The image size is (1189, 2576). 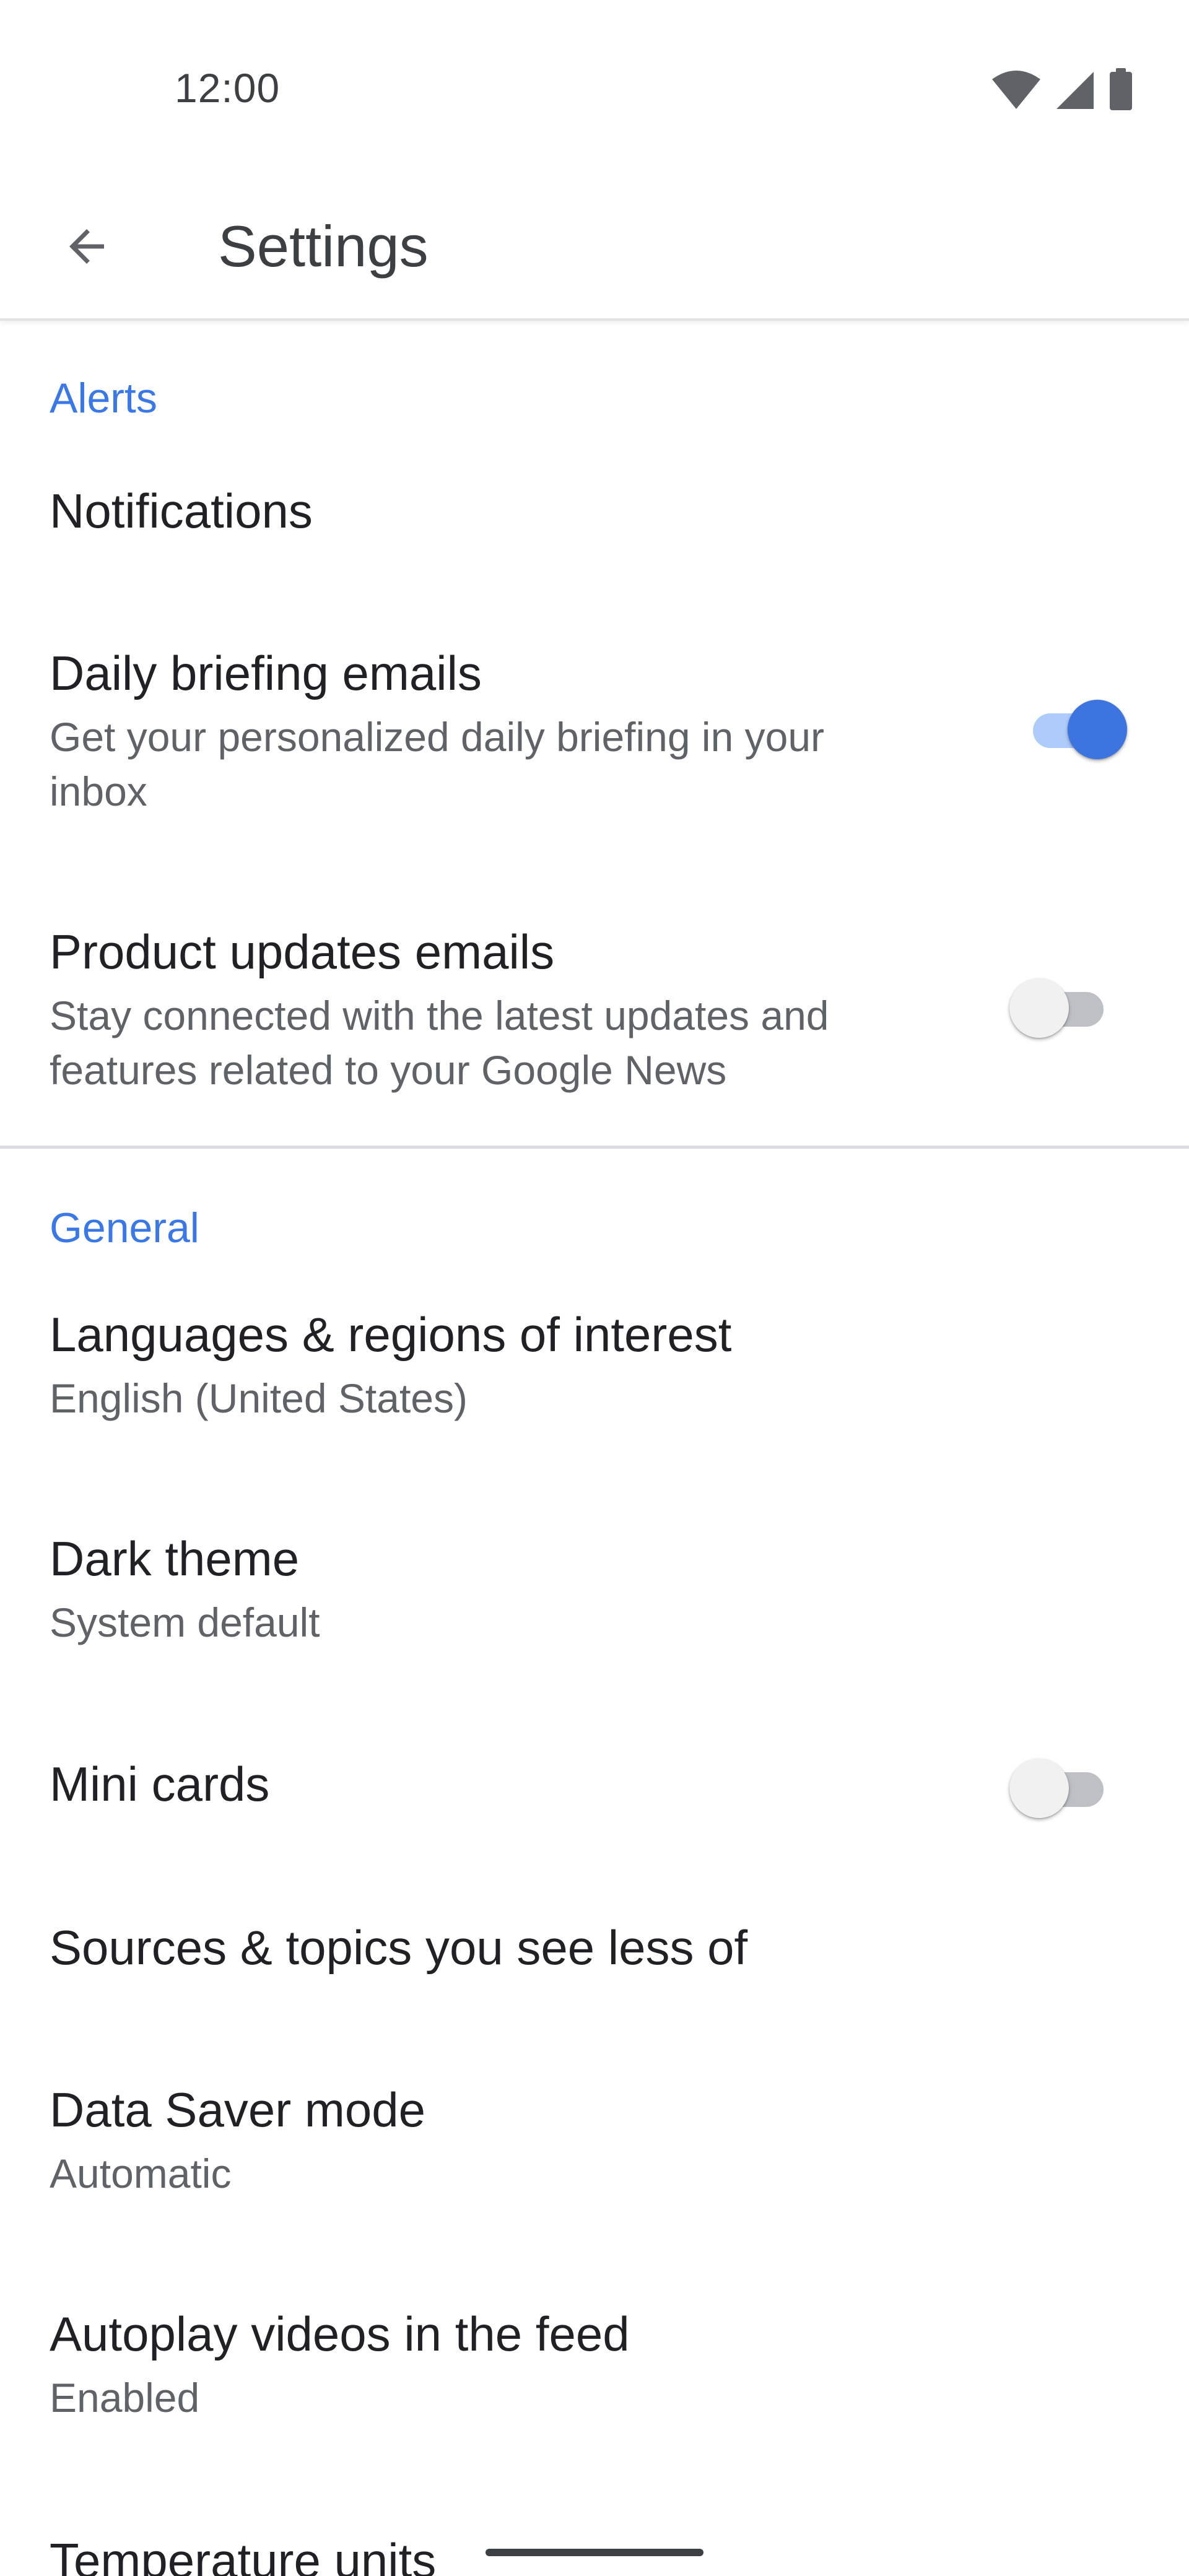 I want to click on product-updates-toggle, so click(x=1062, y=1004).